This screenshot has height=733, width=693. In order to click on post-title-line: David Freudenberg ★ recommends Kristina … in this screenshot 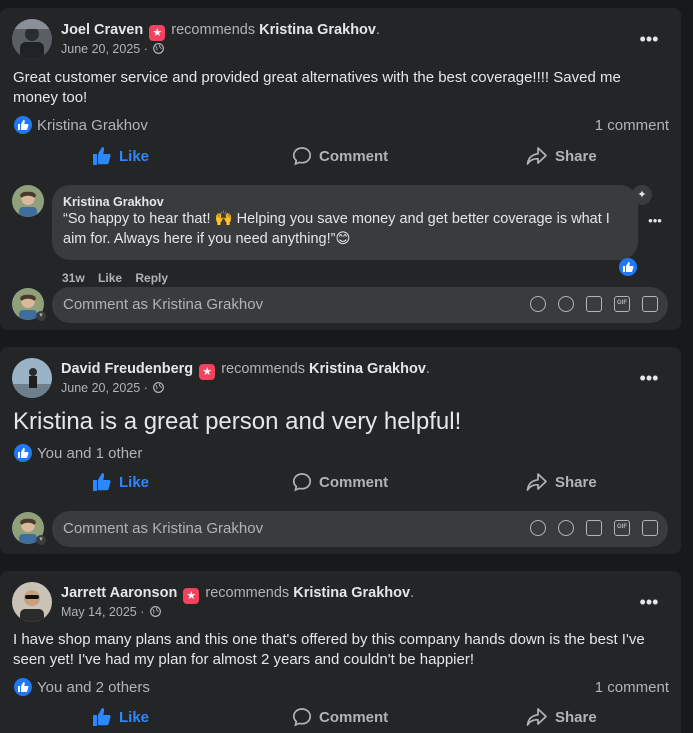, I will do `click(245, 370)`.